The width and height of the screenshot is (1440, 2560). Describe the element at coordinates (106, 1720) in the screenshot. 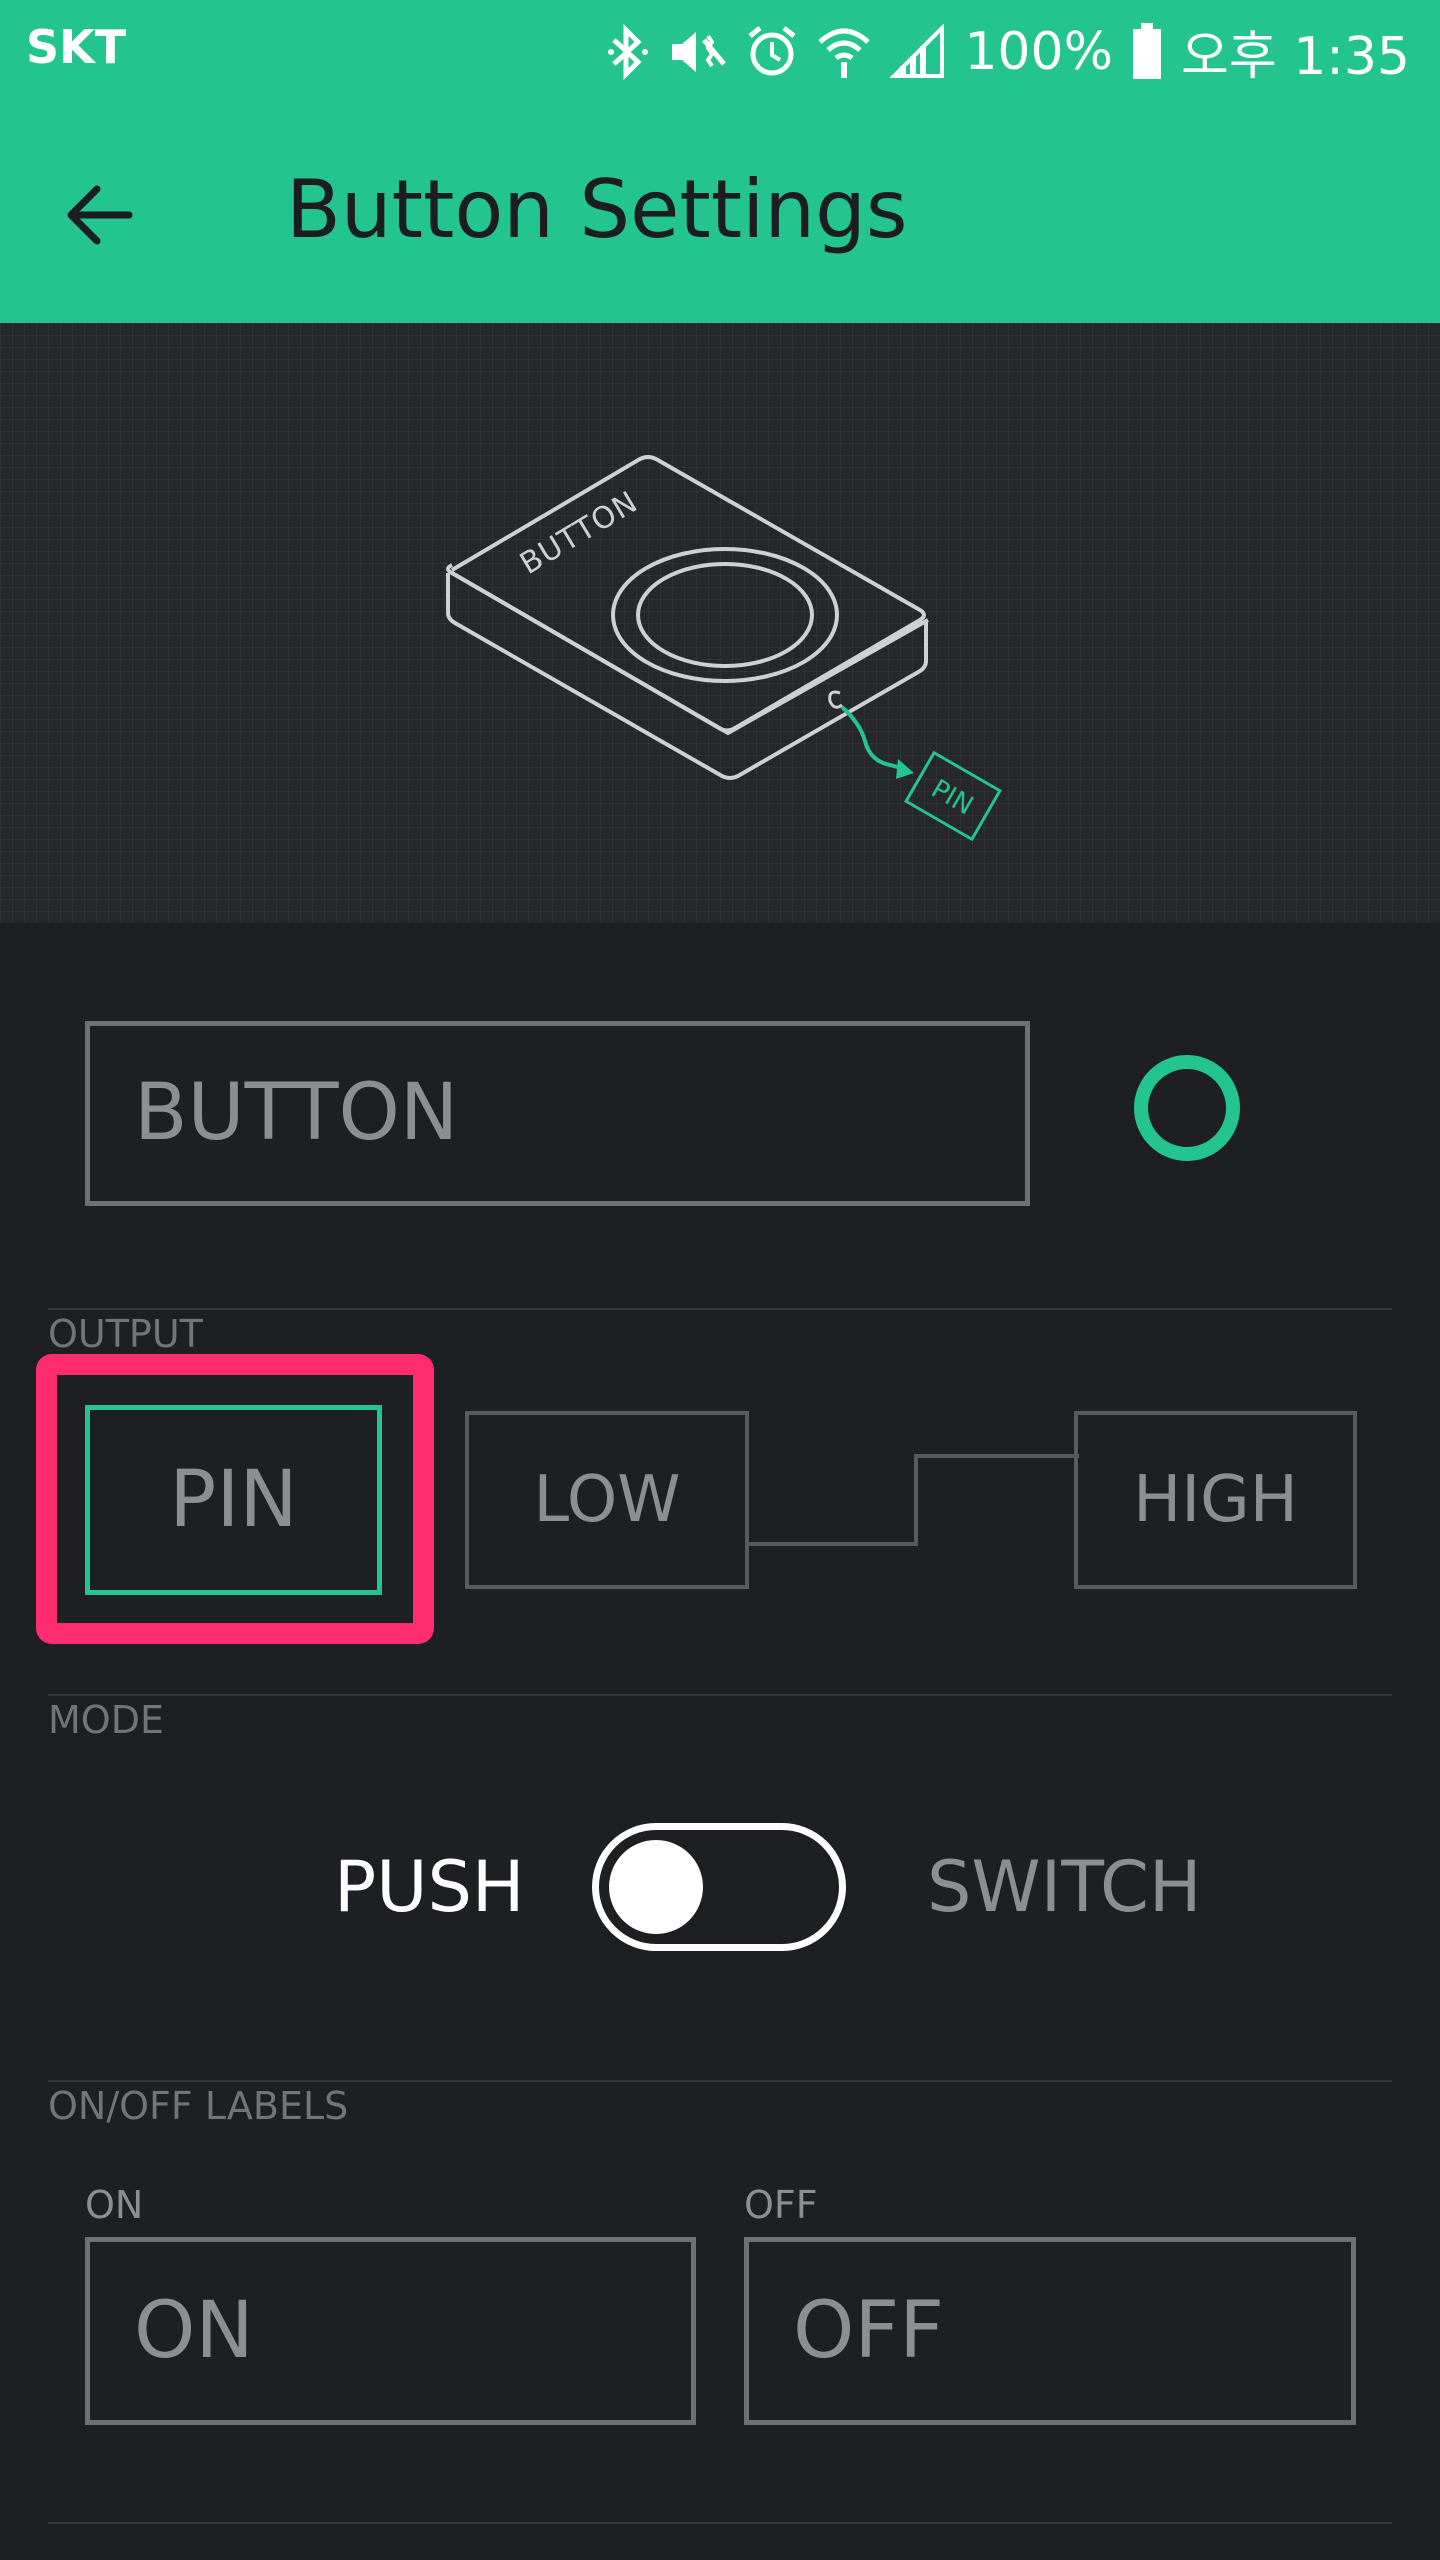

I see `mode-section-label: MODE` at that location.